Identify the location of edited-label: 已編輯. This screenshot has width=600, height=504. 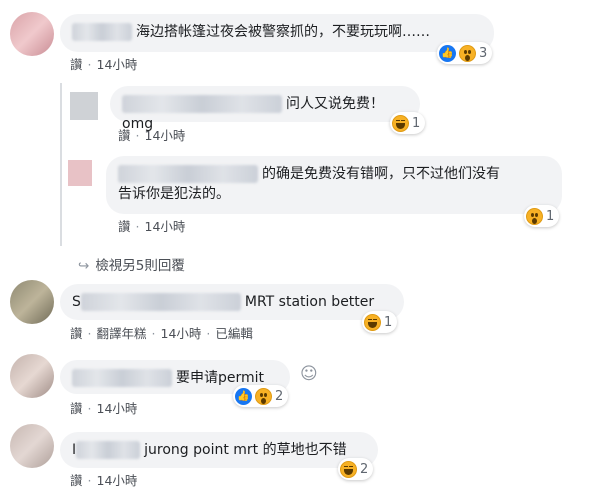
(234, 333).